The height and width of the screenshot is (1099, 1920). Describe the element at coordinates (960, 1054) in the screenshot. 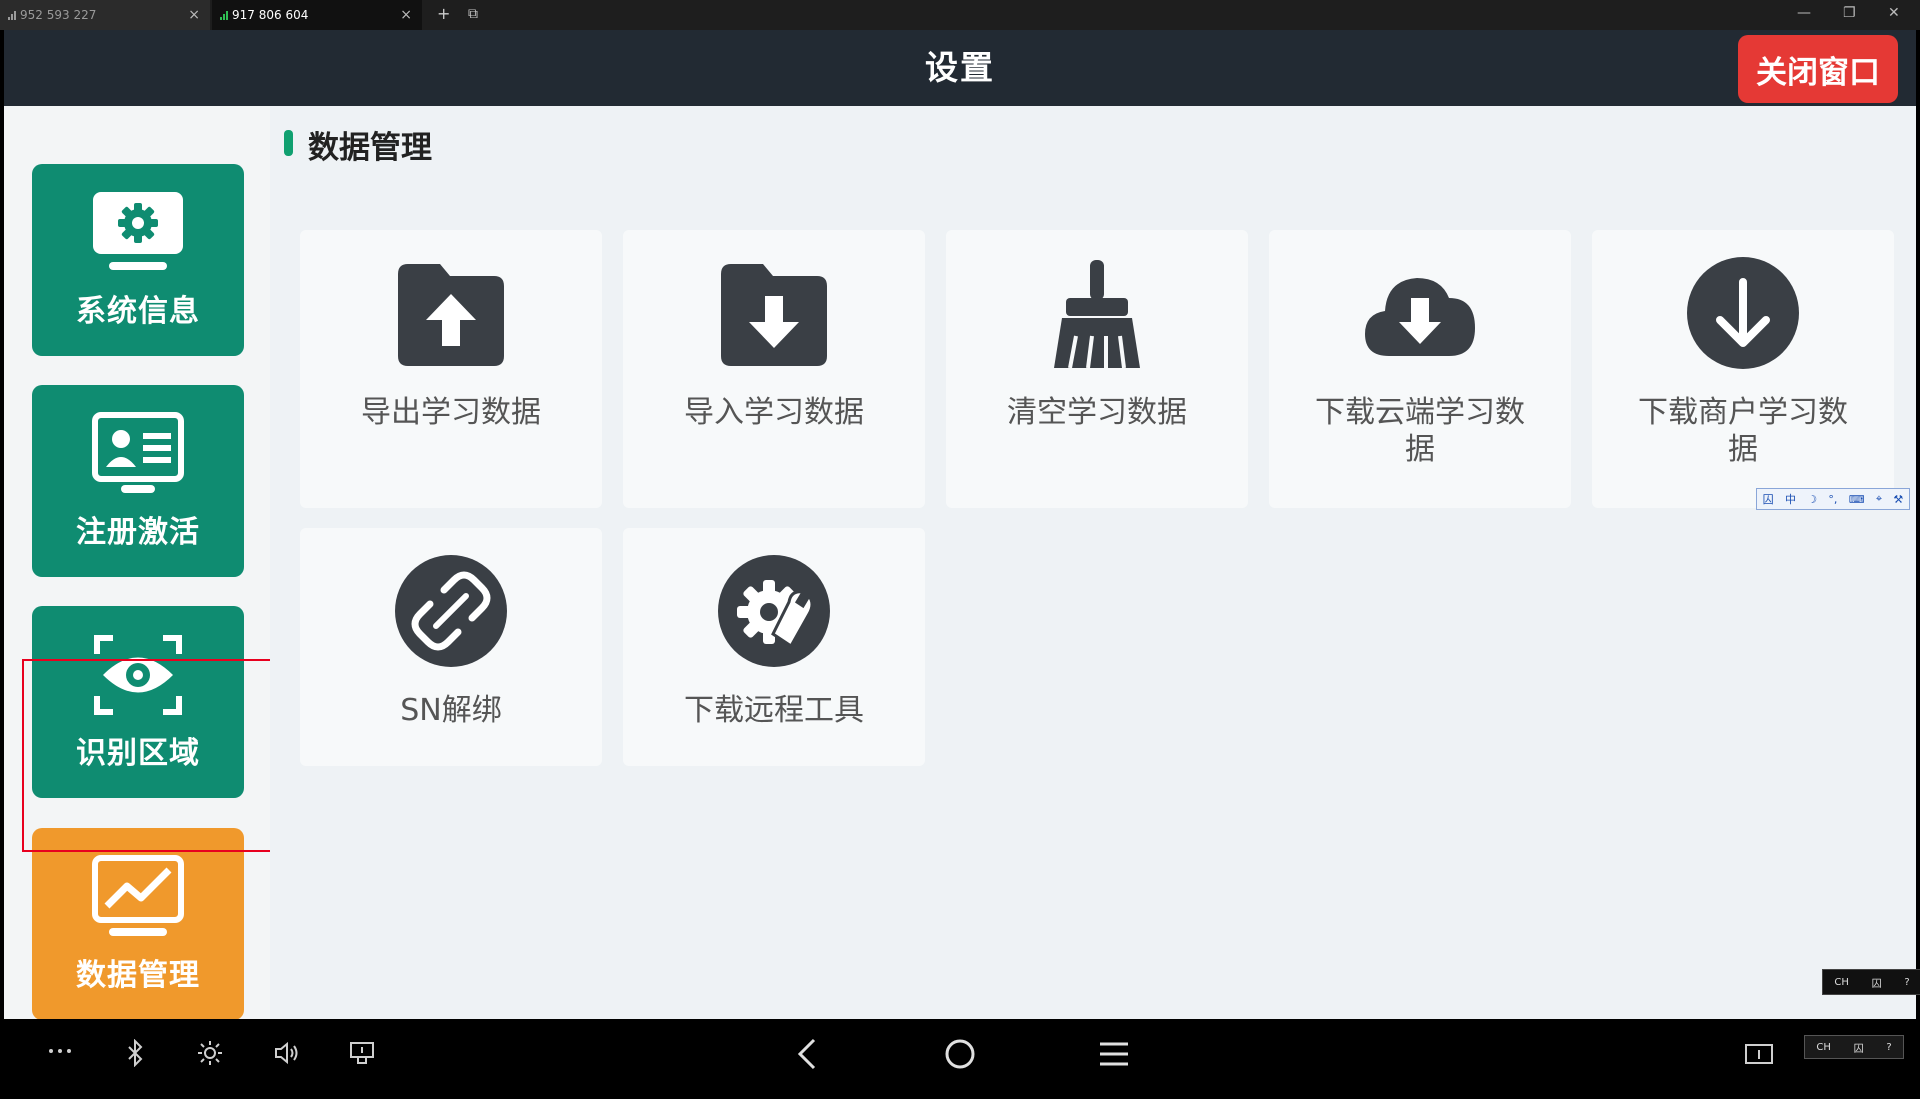

I see `home-icon` at that location.